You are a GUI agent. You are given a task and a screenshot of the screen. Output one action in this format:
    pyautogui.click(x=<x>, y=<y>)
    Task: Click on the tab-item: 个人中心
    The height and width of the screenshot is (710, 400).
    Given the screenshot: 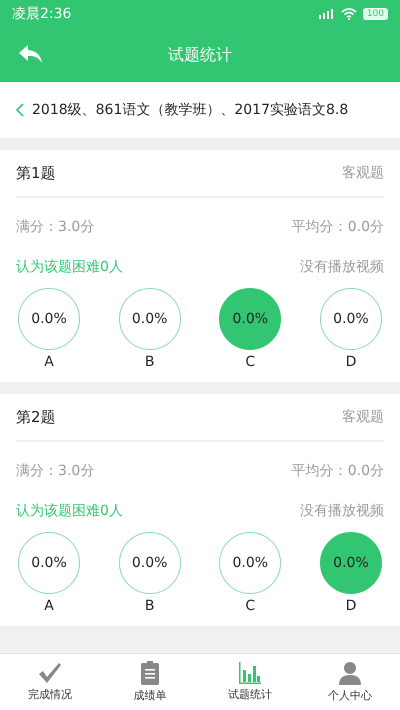 What is the action you would take?
    pyautogui.click(x=350, y=682)
    